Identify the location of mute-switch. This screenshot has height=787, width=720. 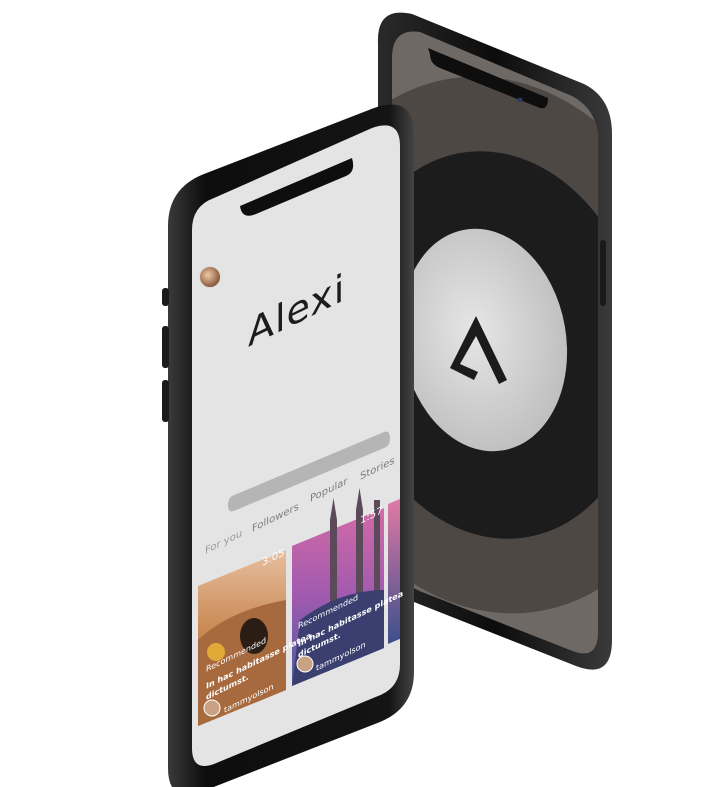
(165, 297).